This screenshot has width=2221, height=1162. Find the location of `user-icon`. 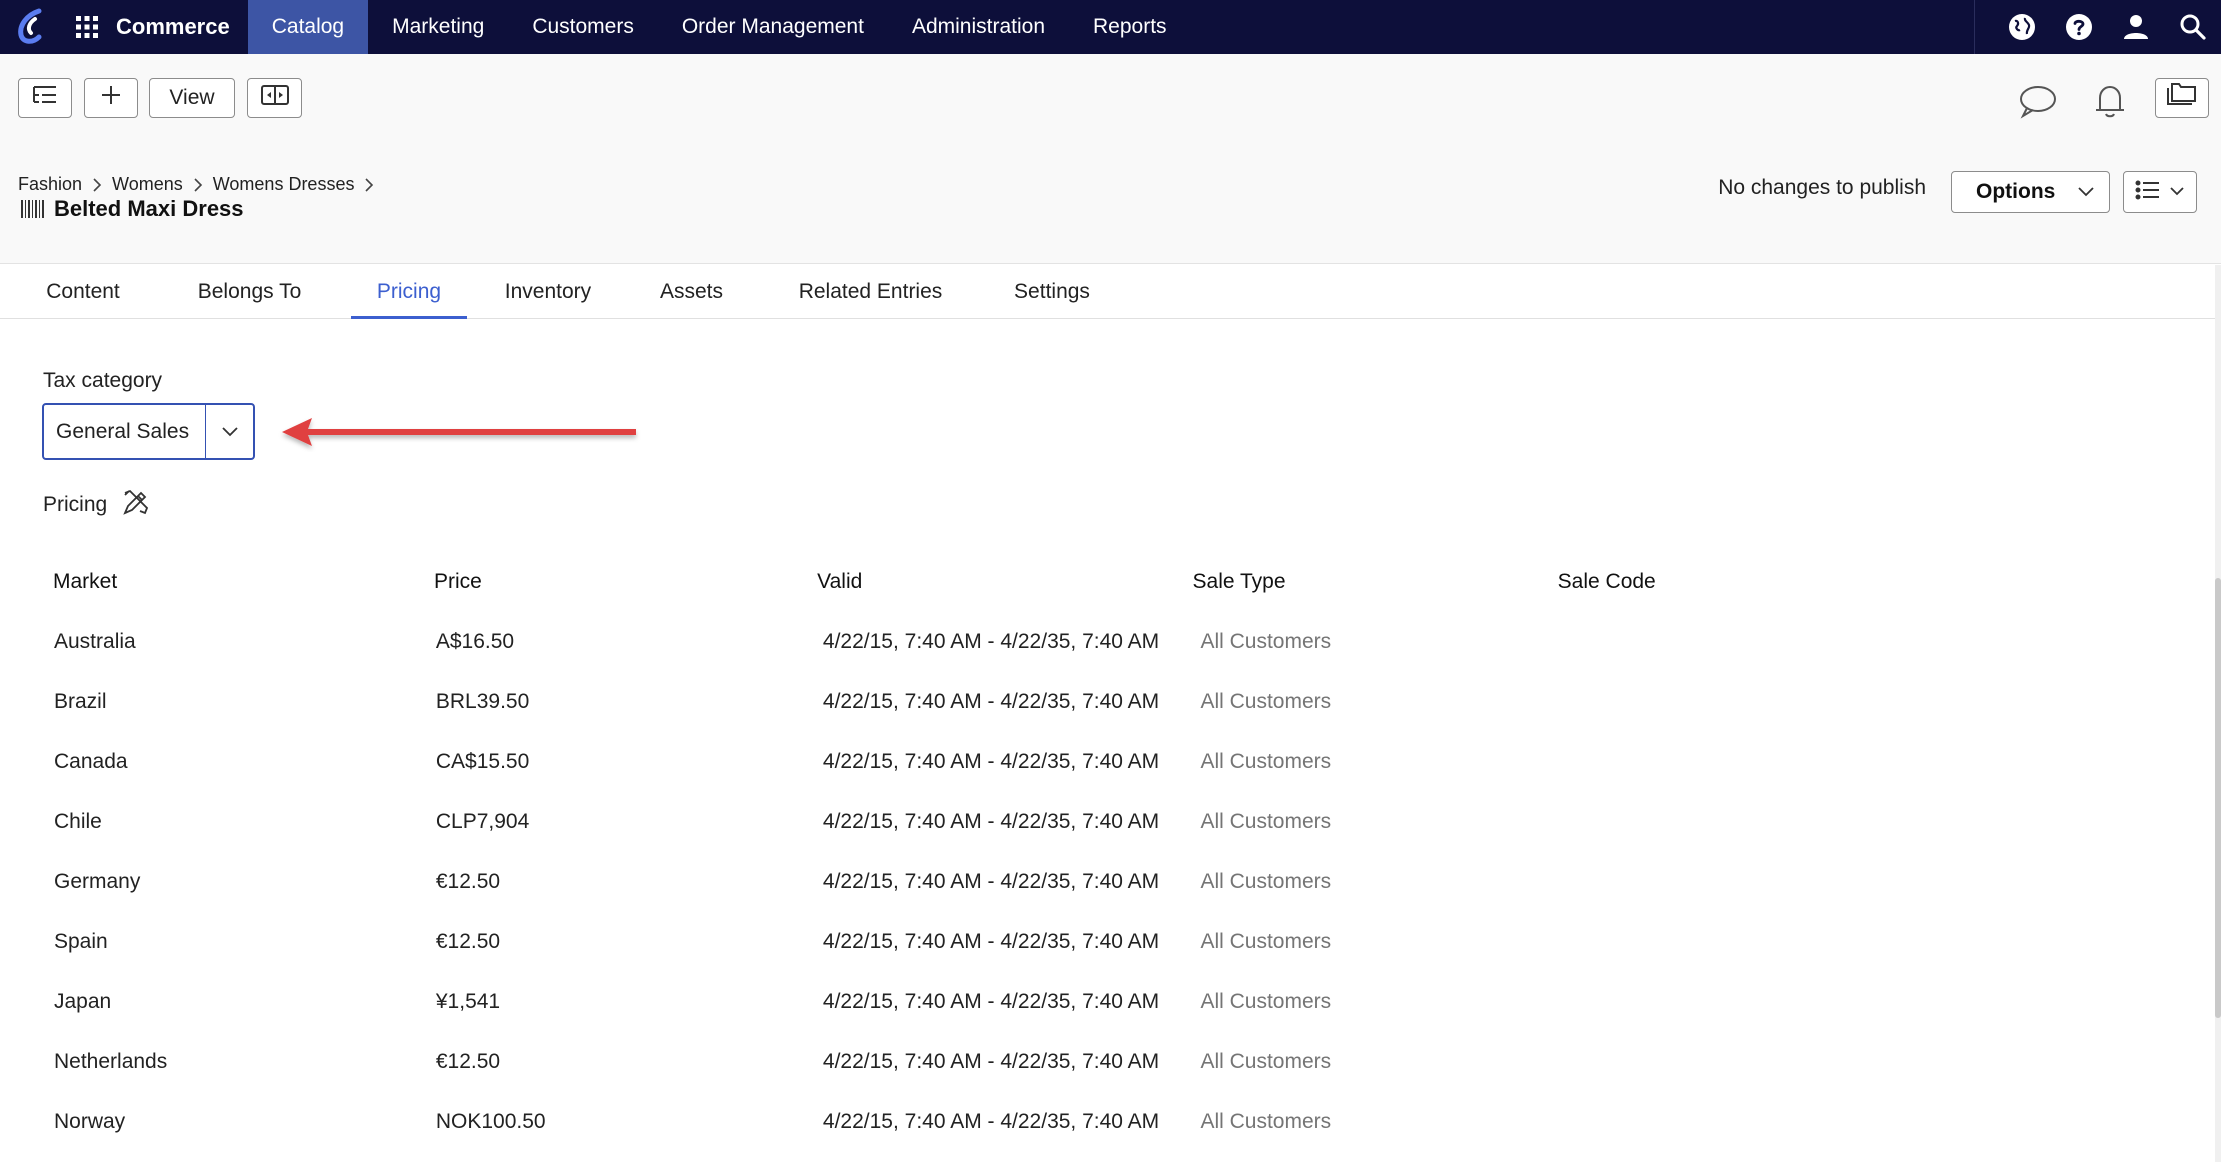

user-icon is located at coordinates (2135, 27).